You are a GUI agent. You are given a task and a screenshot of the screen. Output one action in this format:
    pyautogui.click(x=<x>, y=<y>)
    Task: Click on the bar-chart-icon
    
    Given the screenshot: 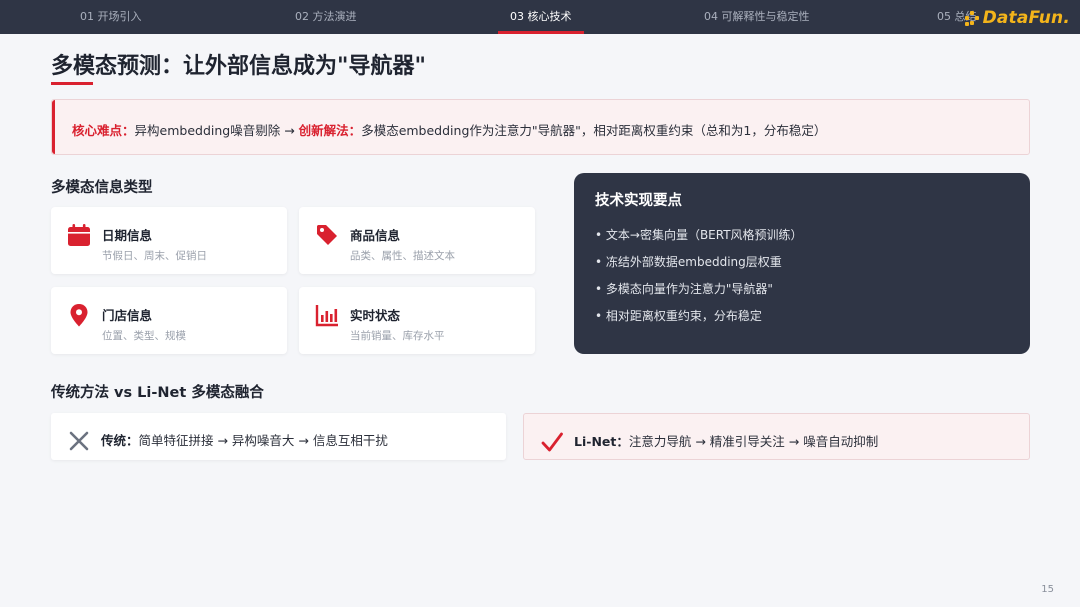 What is the action you would take?
    pyautogui.click(x=326, y=316)
    